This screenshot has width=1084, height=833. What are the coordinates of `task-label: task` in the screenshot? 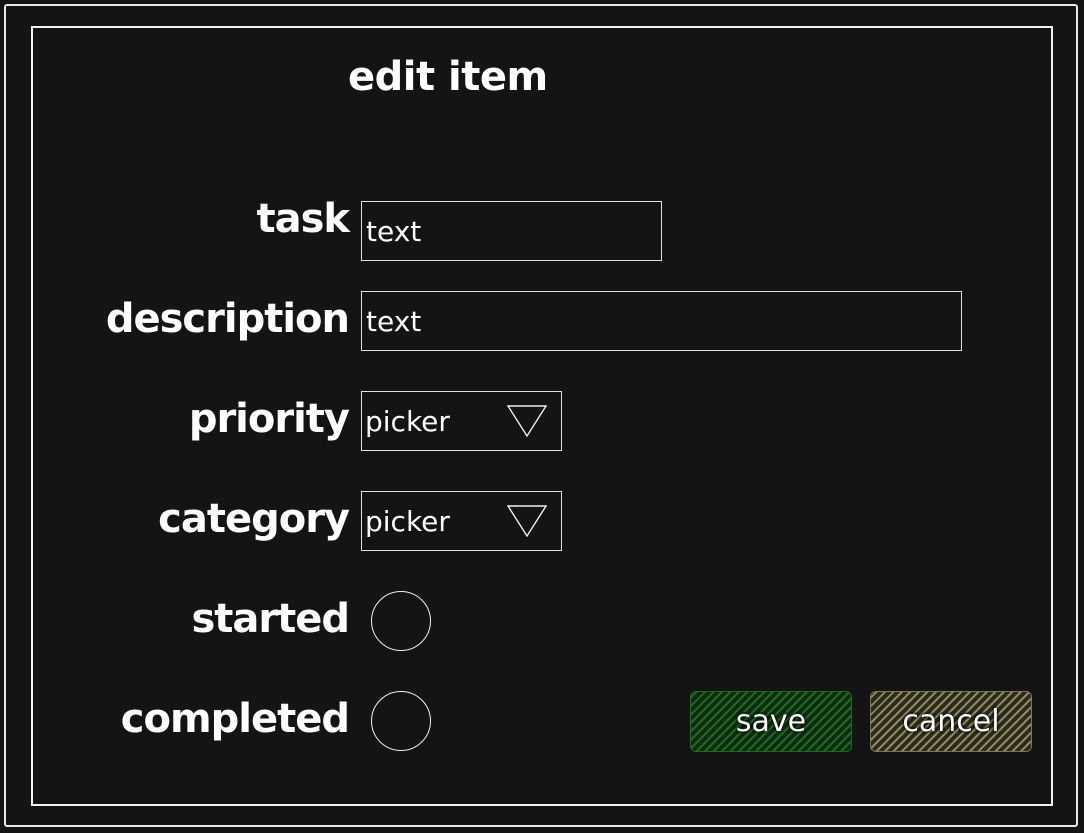 It's located at (303, 219).